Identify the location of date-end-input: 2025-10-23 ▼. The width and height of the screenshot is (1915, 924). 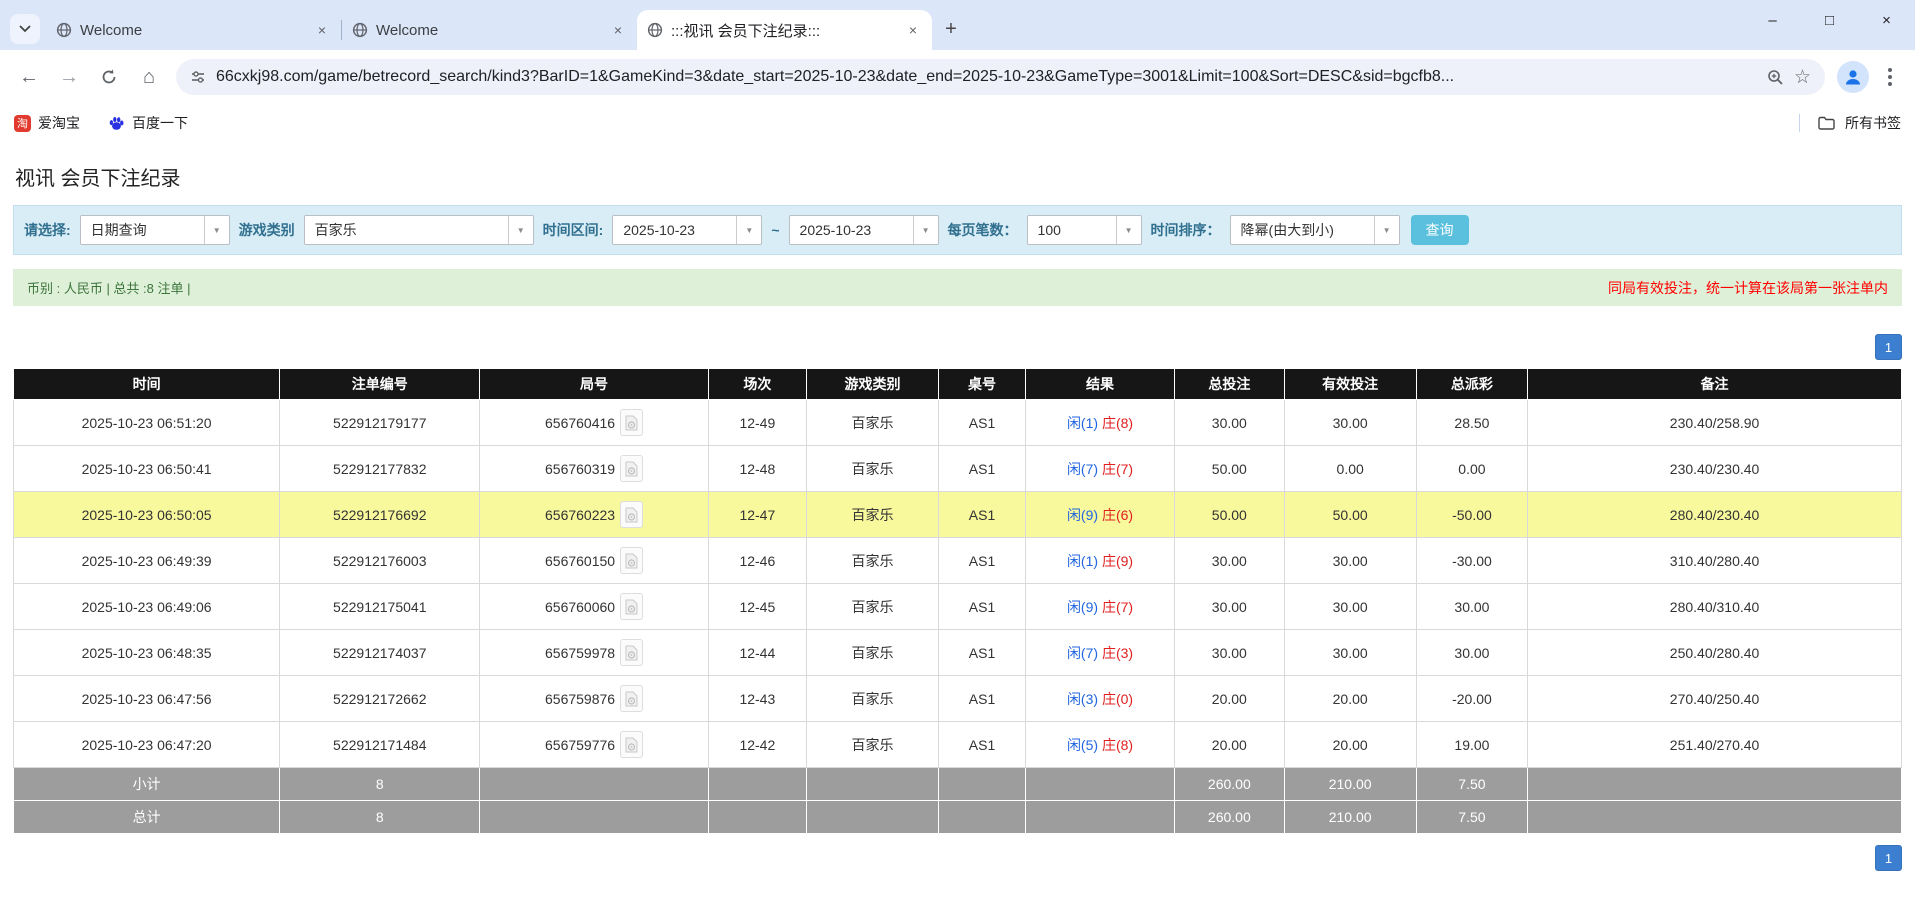
(863, 230).